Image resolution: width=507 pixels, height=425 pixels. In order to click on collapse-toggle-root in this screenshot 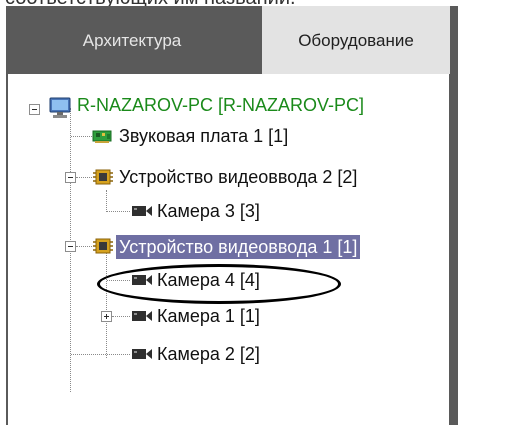, I will do `click(34, 109)`.